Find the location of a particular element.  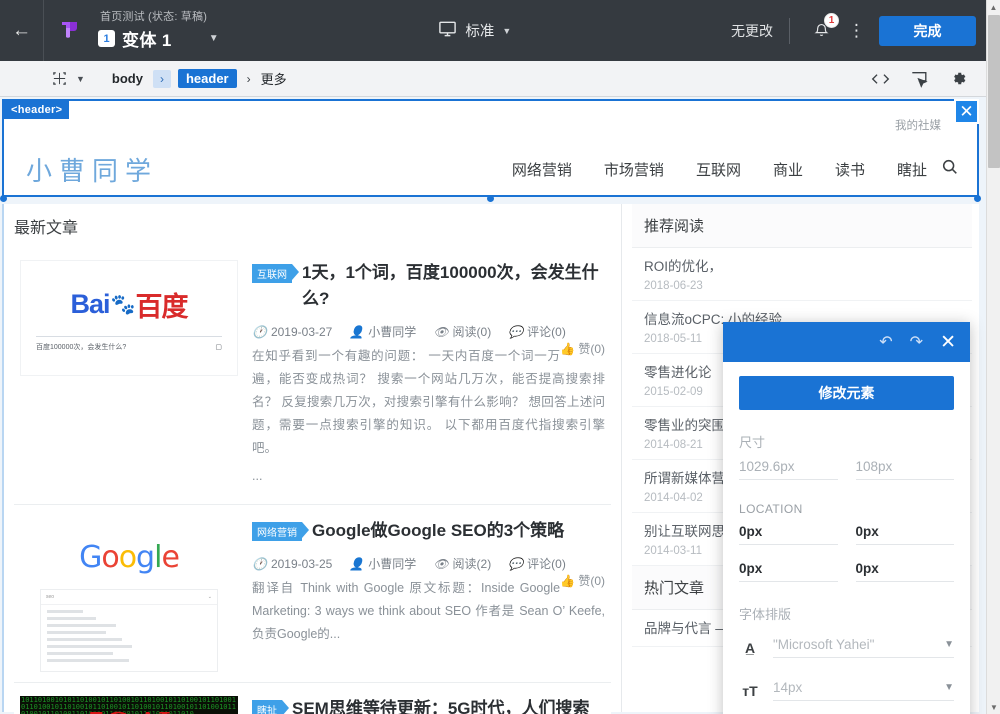

size-fields: 1029.6px 108px is located at coordinates (846, 468).